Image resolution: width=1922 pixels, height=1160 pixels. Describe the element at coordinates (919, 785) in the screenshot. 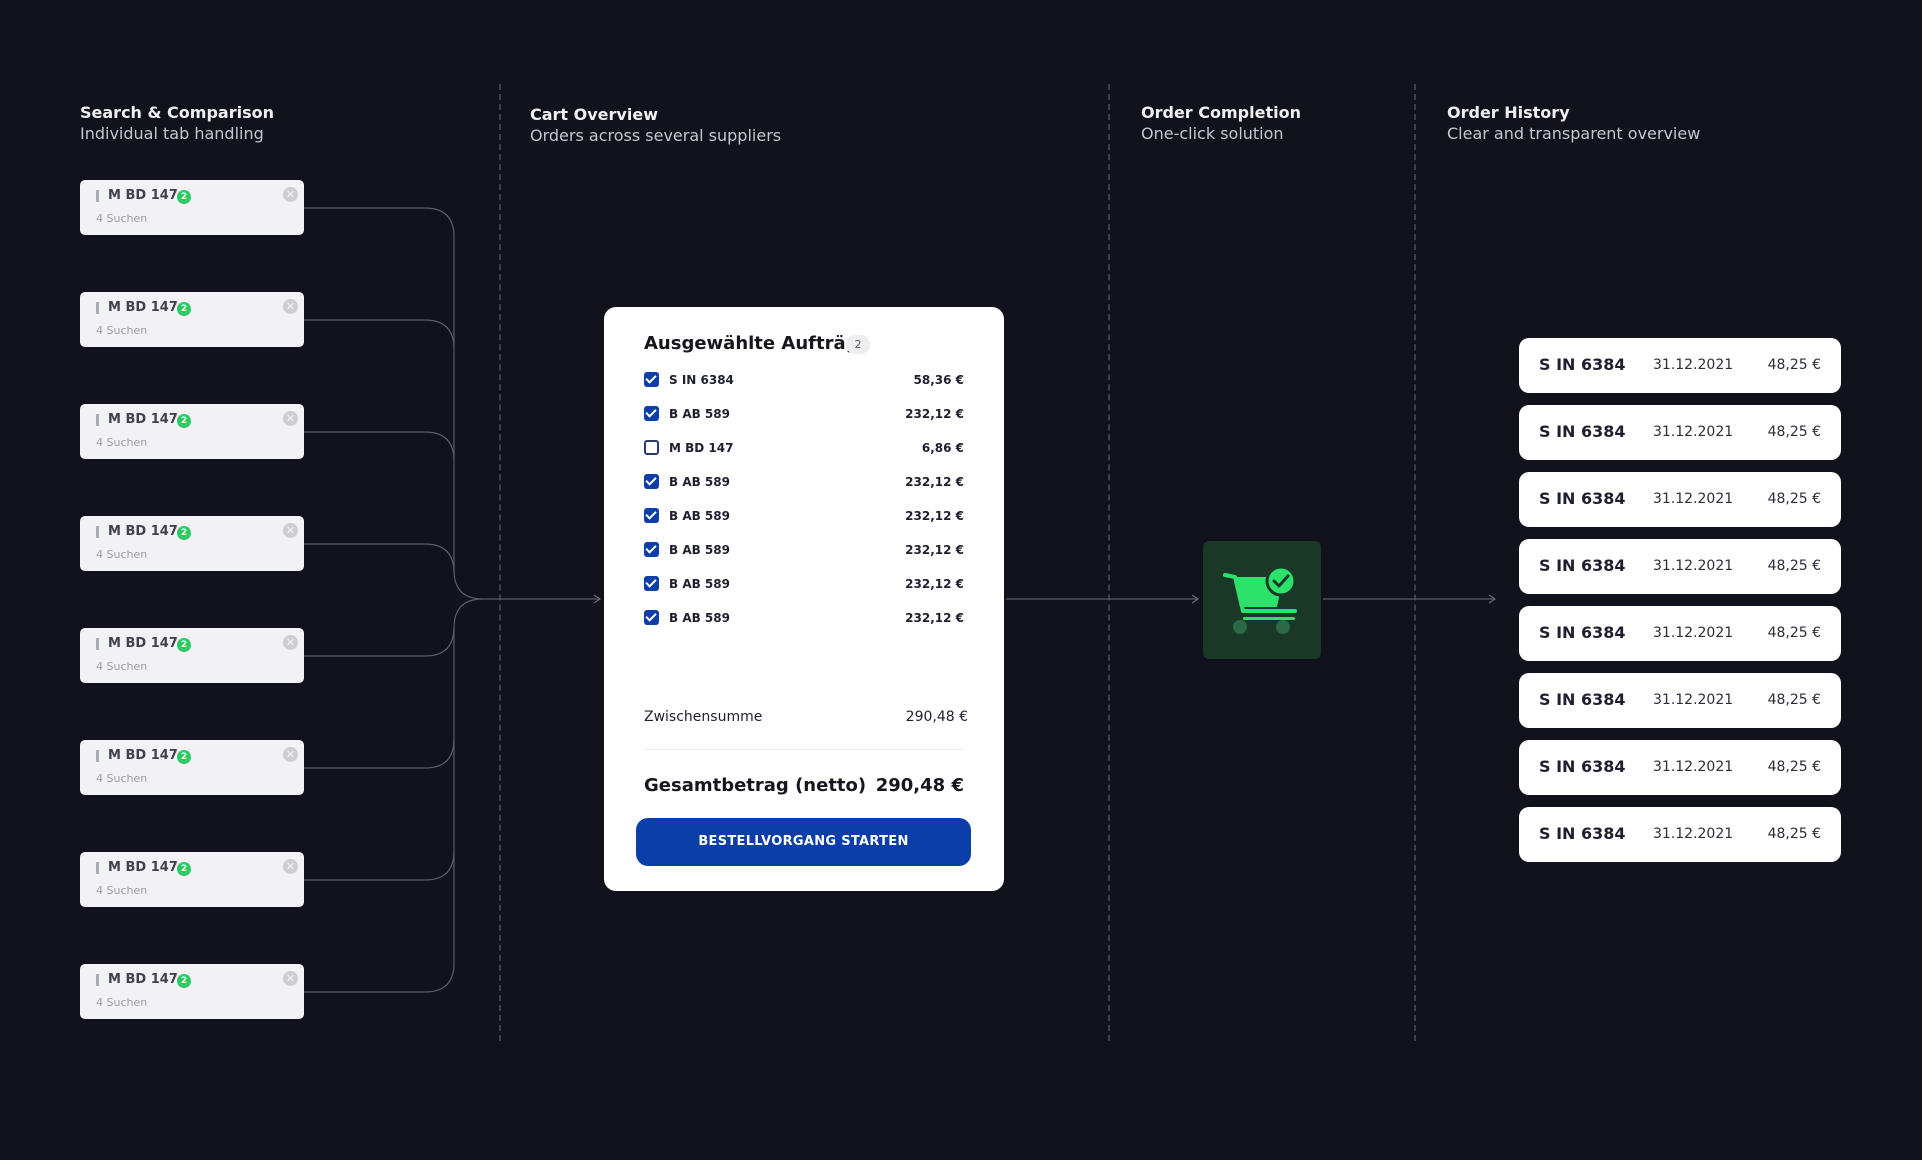

I see `total-amount: 290,48 €` at that location.